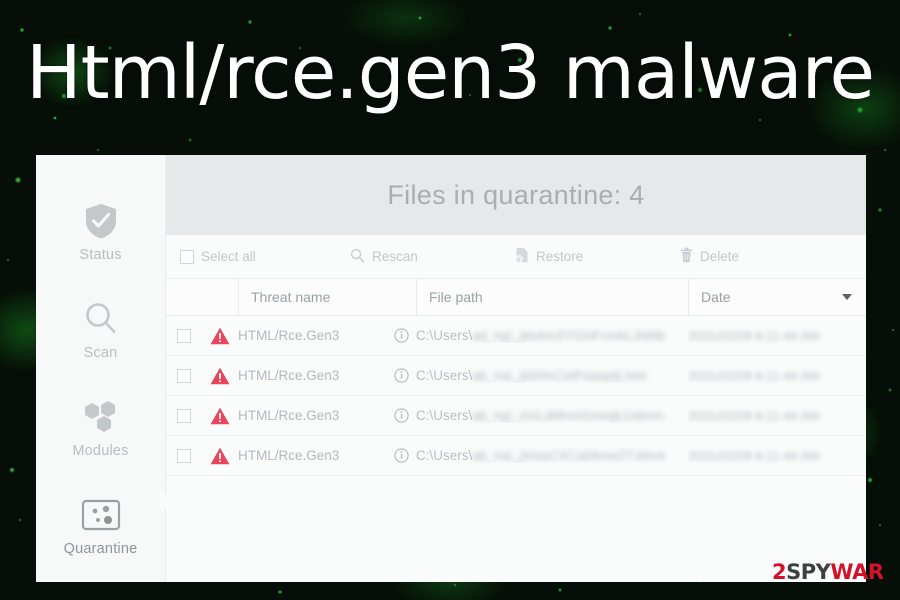  I want to click on file-path-cell: C:\Users\ ab_hai_jbDfmCidPvjaajdj.htm, so click(552, 375).